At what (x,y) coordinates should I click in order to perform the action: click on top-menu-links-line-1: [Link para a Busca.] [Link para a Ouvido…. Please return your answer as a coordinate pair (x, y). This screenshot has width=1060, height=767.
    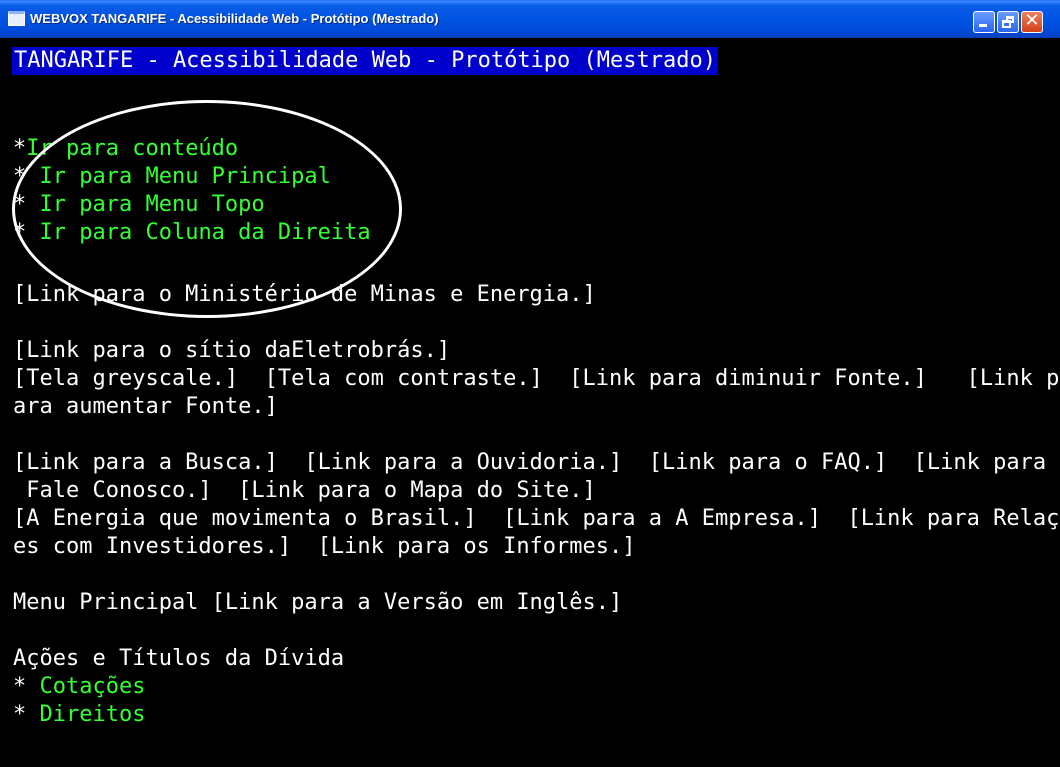
    Looking at the image, I should click on (536, 463).